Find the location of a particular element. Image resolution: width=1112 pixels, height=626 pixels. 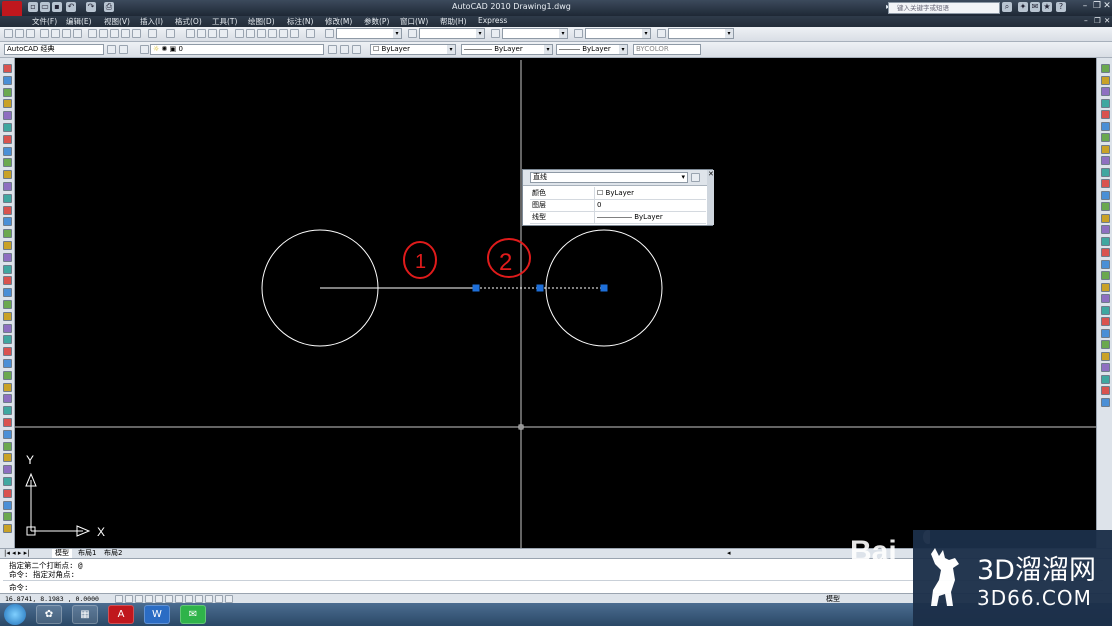

menu-edit: 编辑(E) is located at coordinates (79, 21).